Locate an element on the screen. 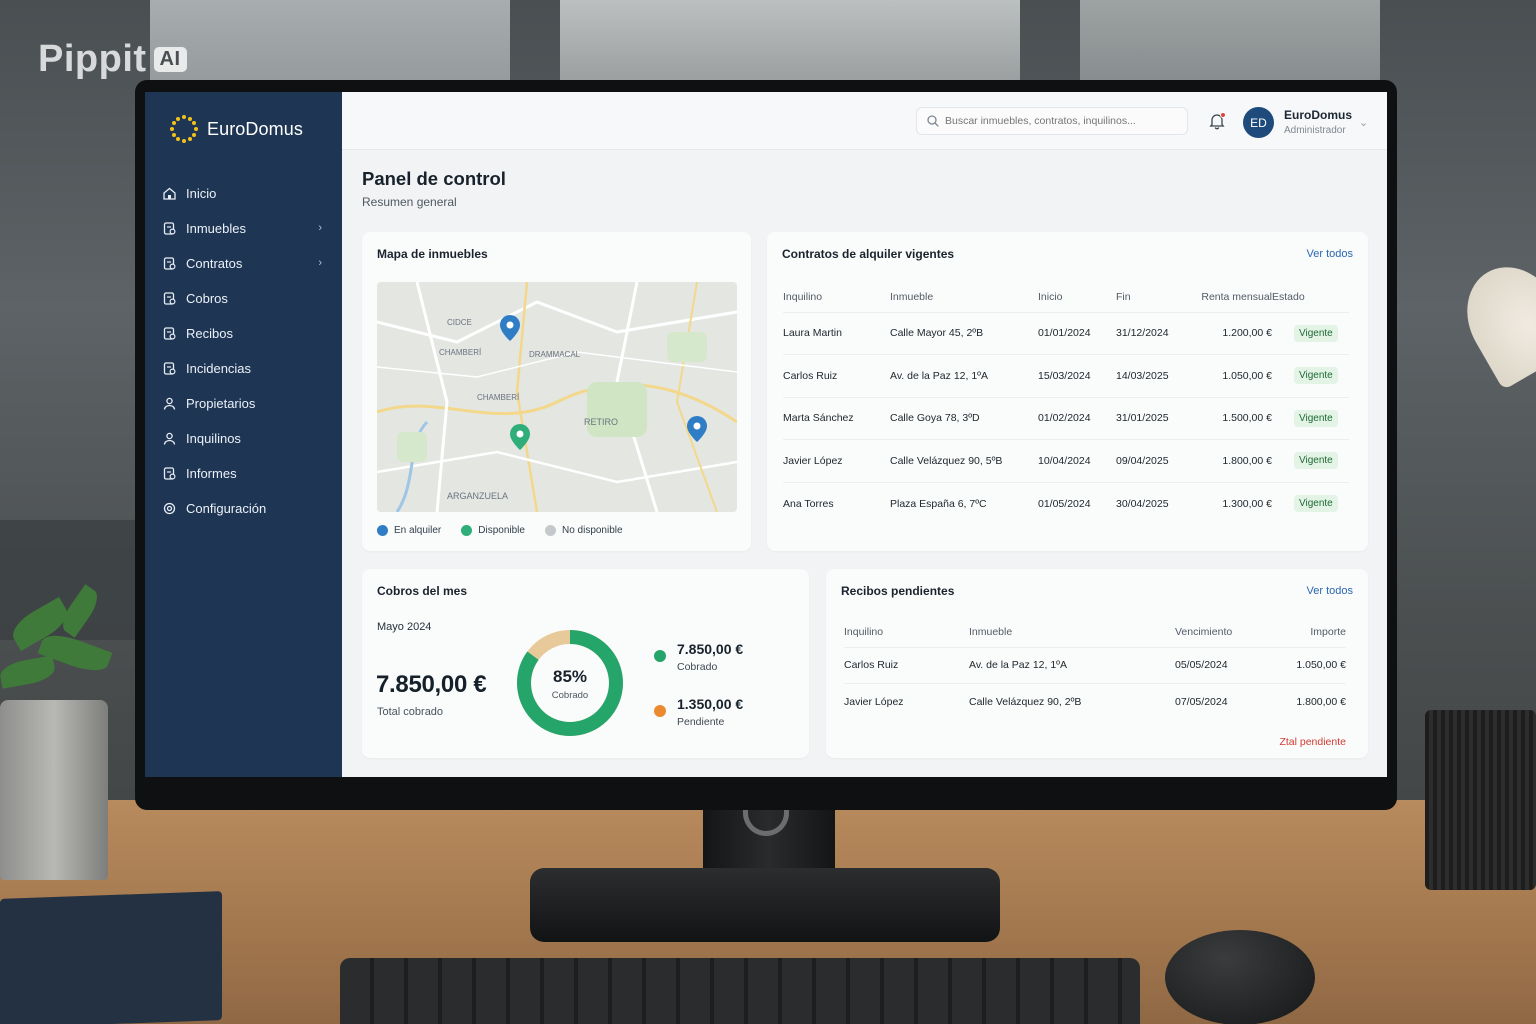 This screenshot has height=1024, width=1536. tenant-icon is located at coordinates (169, 438).